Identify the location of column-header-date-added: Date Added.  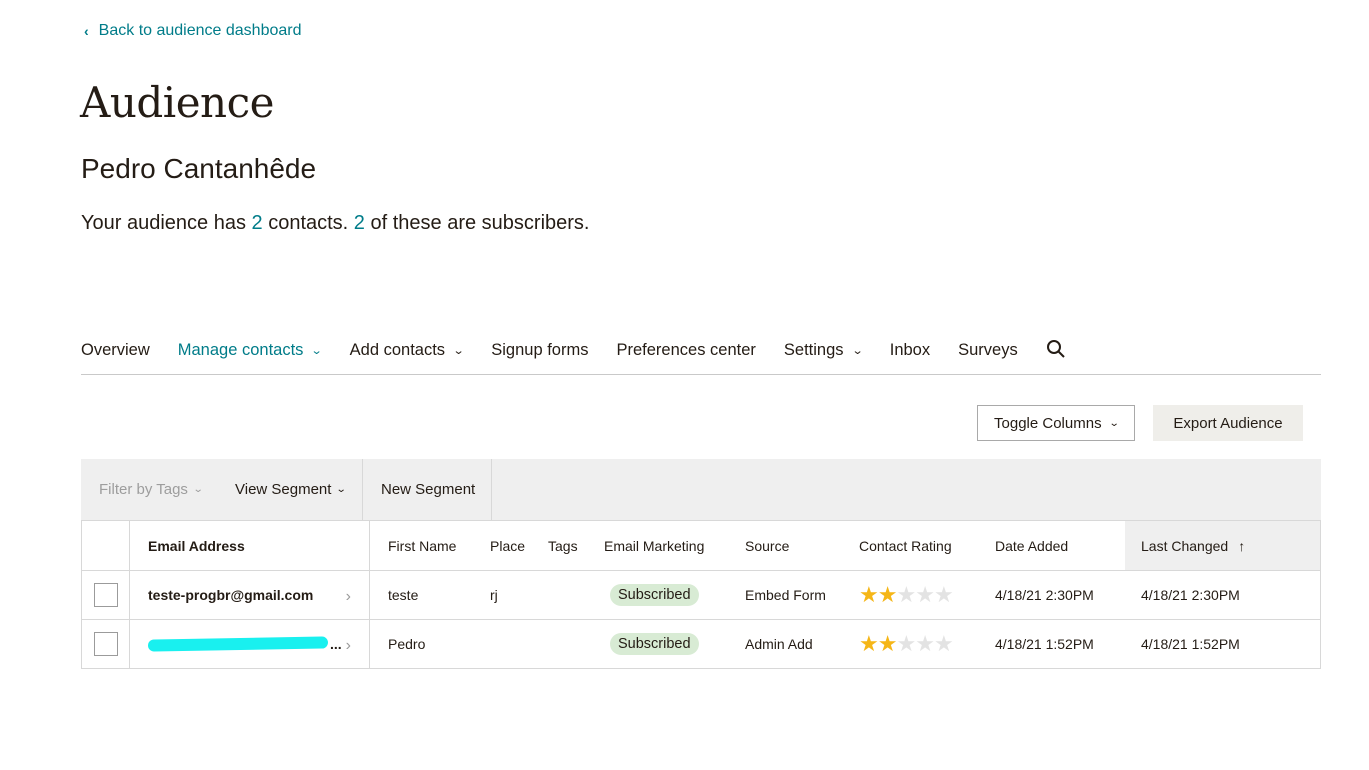
(1060, 545).